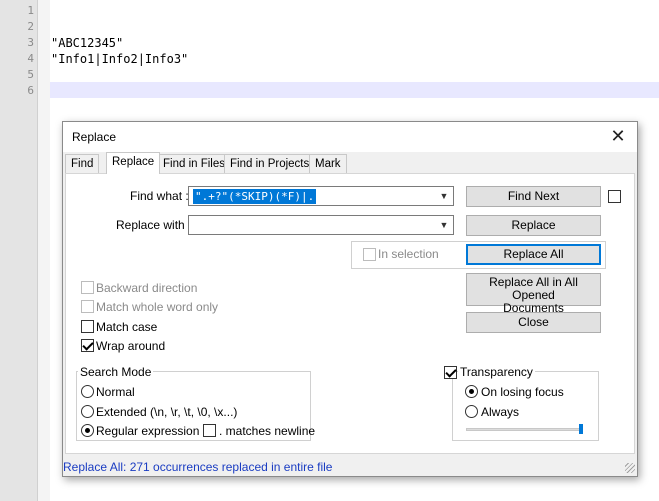  Describe the element at coordinates (30, 90) in the screenshot. I see `line-number: 6` at that location.